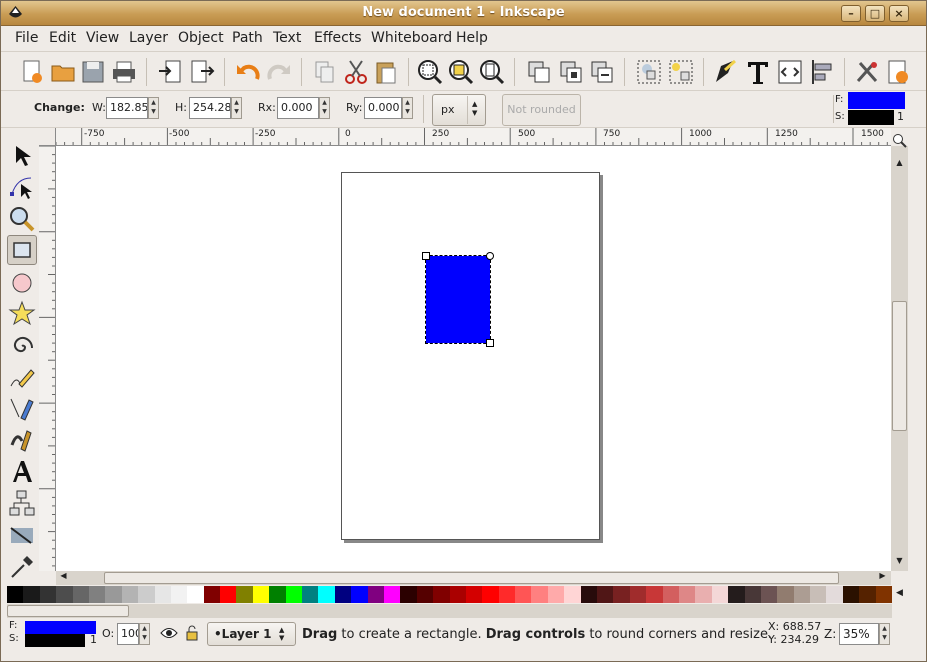 Image resolution: width=927 pixels, height=662 pixels. I want to click on pencil-tool-icon, so click(22, 377).